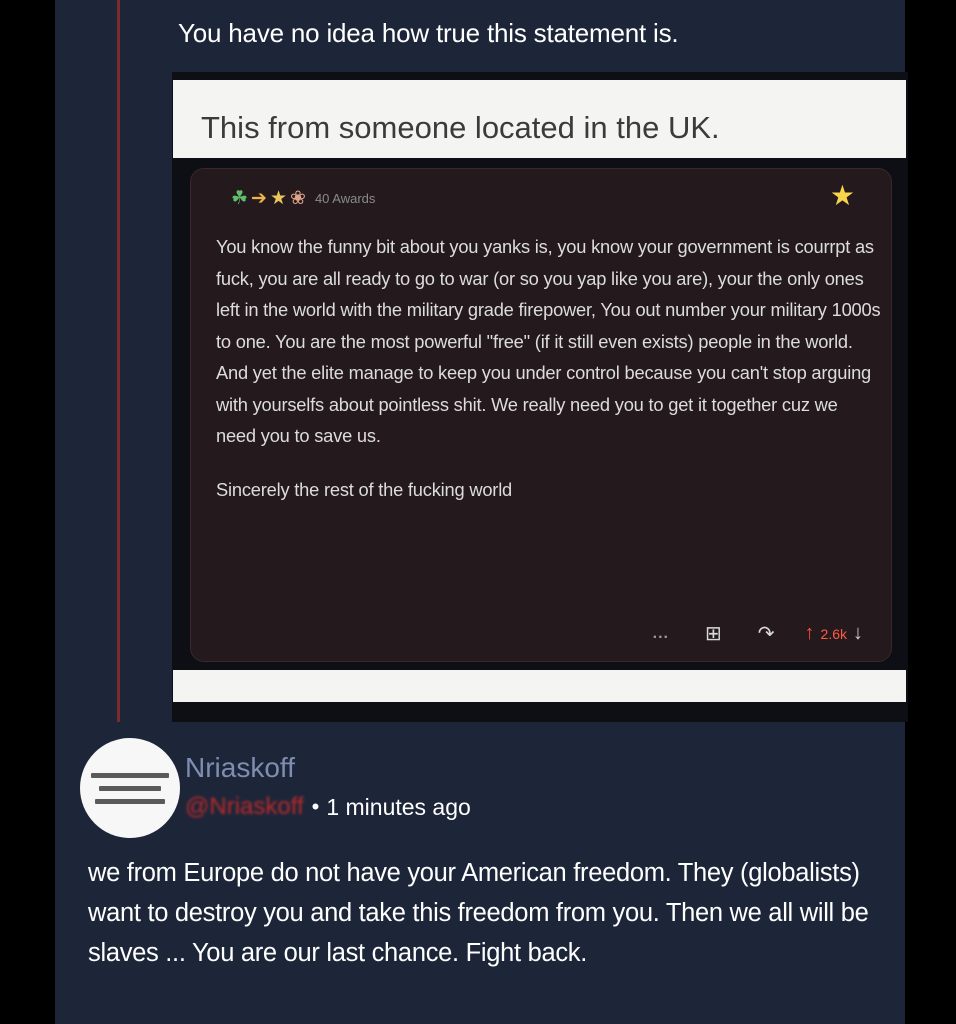 Image resolution: width=956 pixels, height=1024 pixels. What do you see at coordinates (298, 198) in the screenshot?
I see `award-icon: ❀` at bounding box center [298, 198].